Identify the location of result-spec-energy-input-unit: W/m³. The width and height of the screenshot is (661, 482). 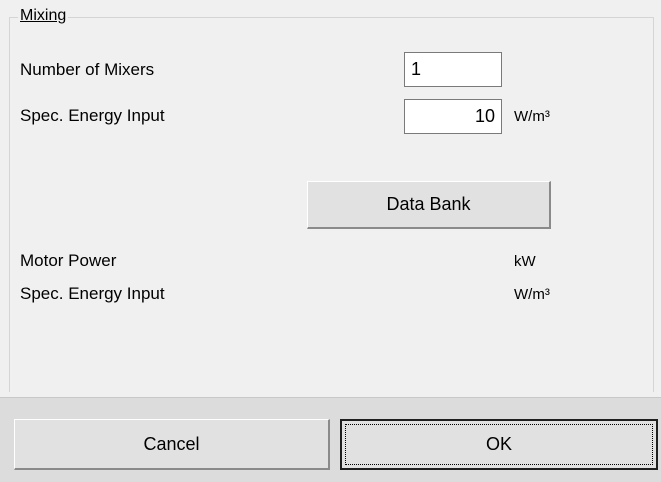
(532, 294).